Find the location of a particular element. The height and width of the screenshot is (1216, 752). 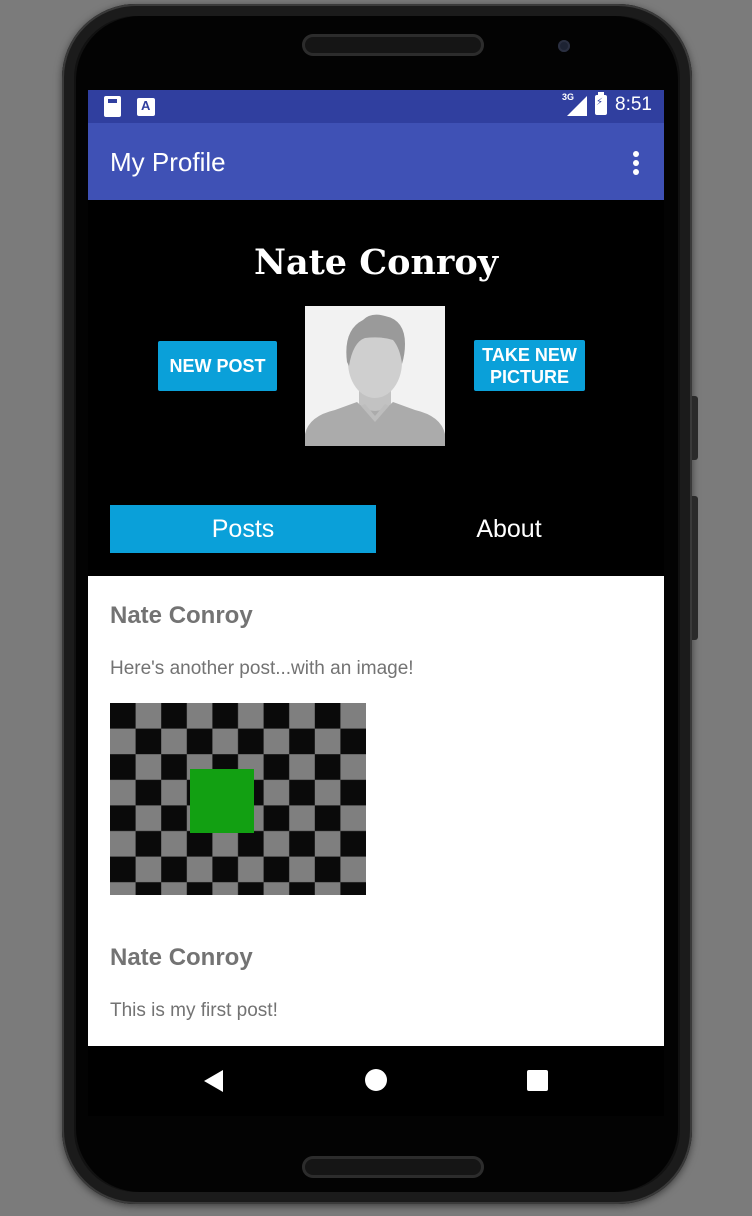

app-bar: My Profile is located at coordinates (376, 161).